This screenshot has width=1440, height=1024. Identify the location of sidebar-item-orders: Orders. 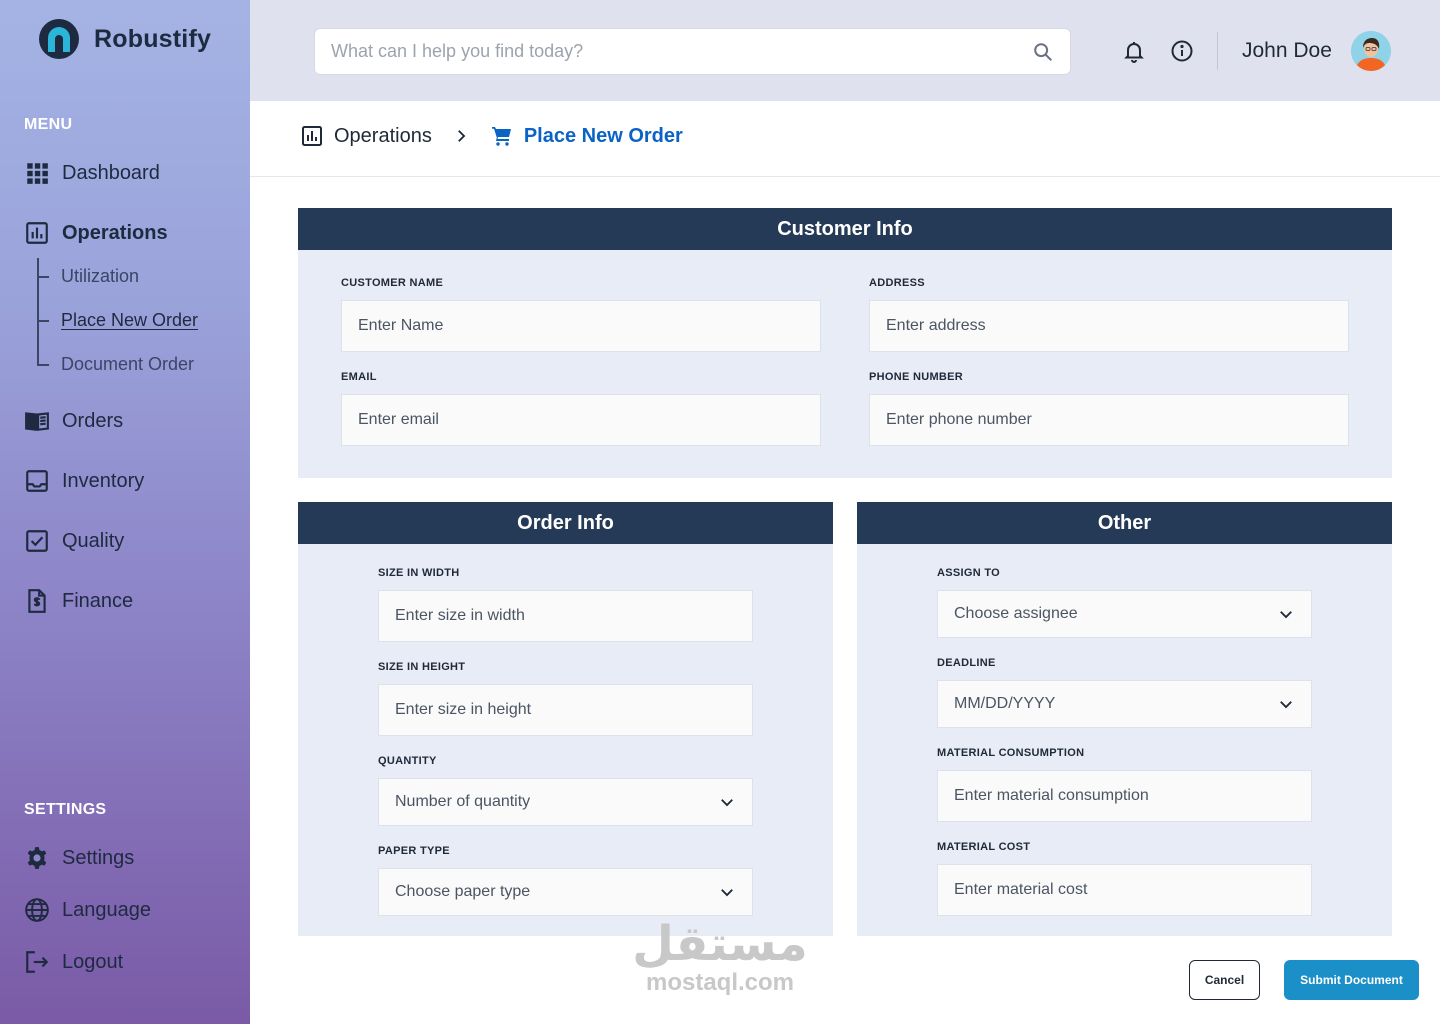
(73, 421).